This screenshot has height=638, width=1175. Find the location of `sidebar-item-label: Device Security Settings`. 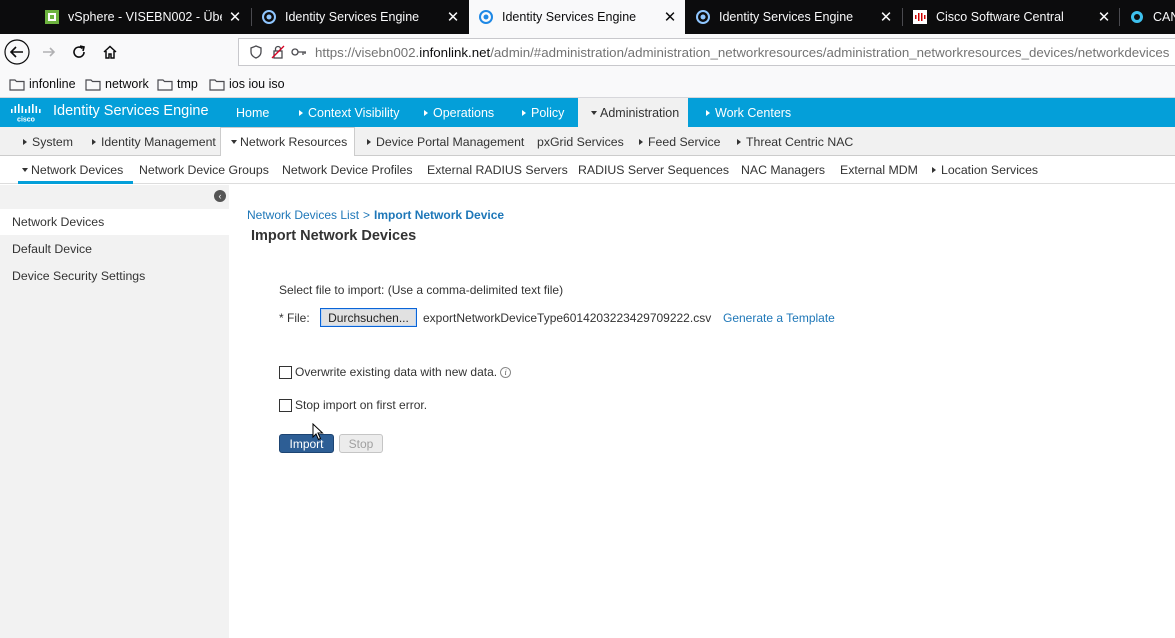

sidebar-item-label: Device Security Settings is located at coordinates (79, 276).